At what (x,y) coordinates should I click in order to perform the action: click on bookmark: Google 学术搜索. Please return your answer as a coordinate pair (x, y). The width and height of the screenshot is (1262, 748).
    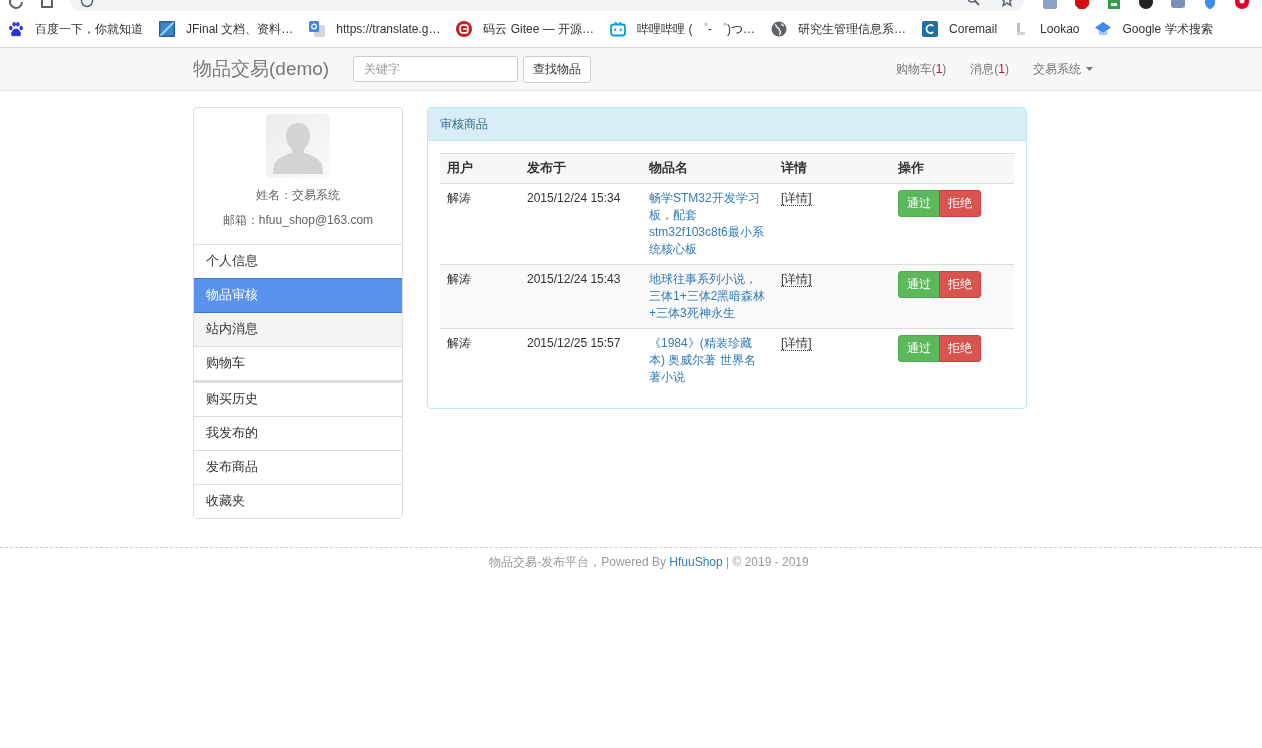
    Looking at the image, I should click on (1154, 29).